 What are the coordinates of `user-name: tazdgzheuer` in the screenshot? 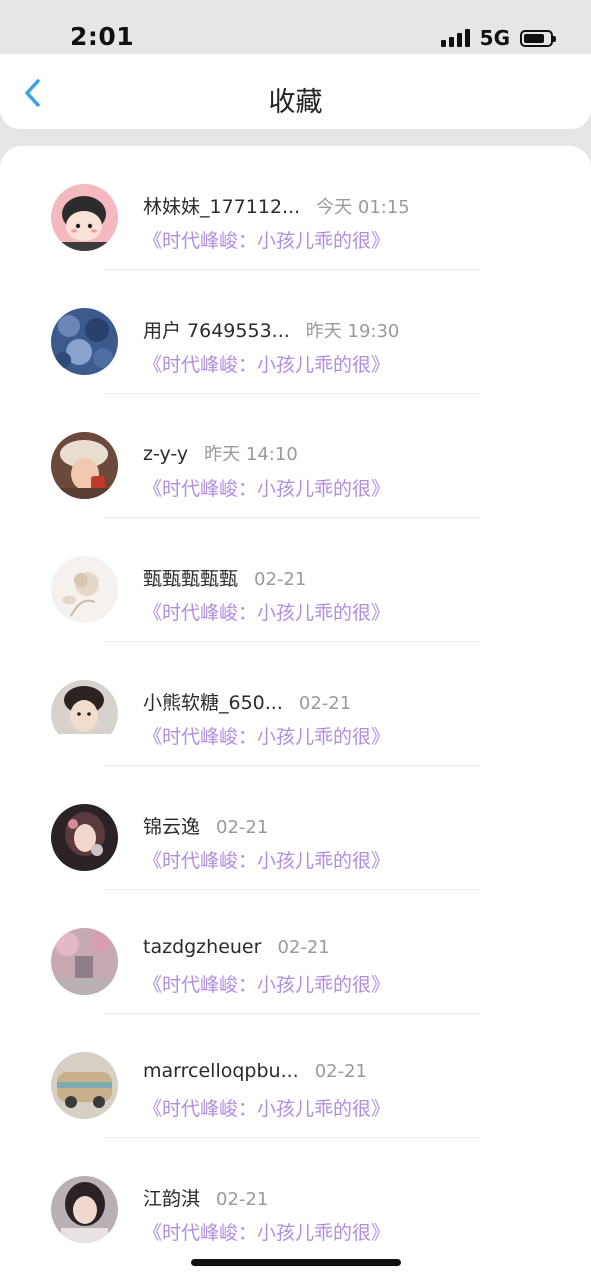 It's located at (202, 947).